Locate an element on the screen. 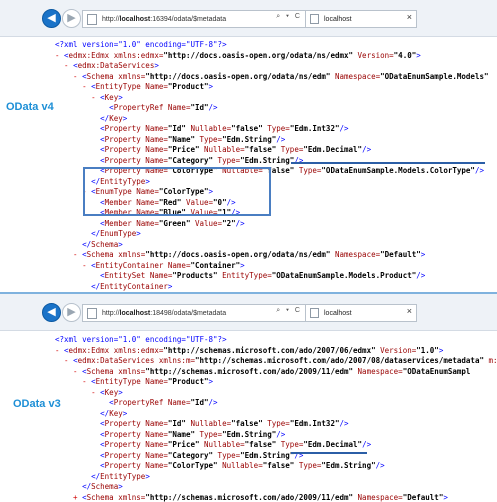 The image size is (497, 502). xml-token: m: is located at coordinates (490, 360).